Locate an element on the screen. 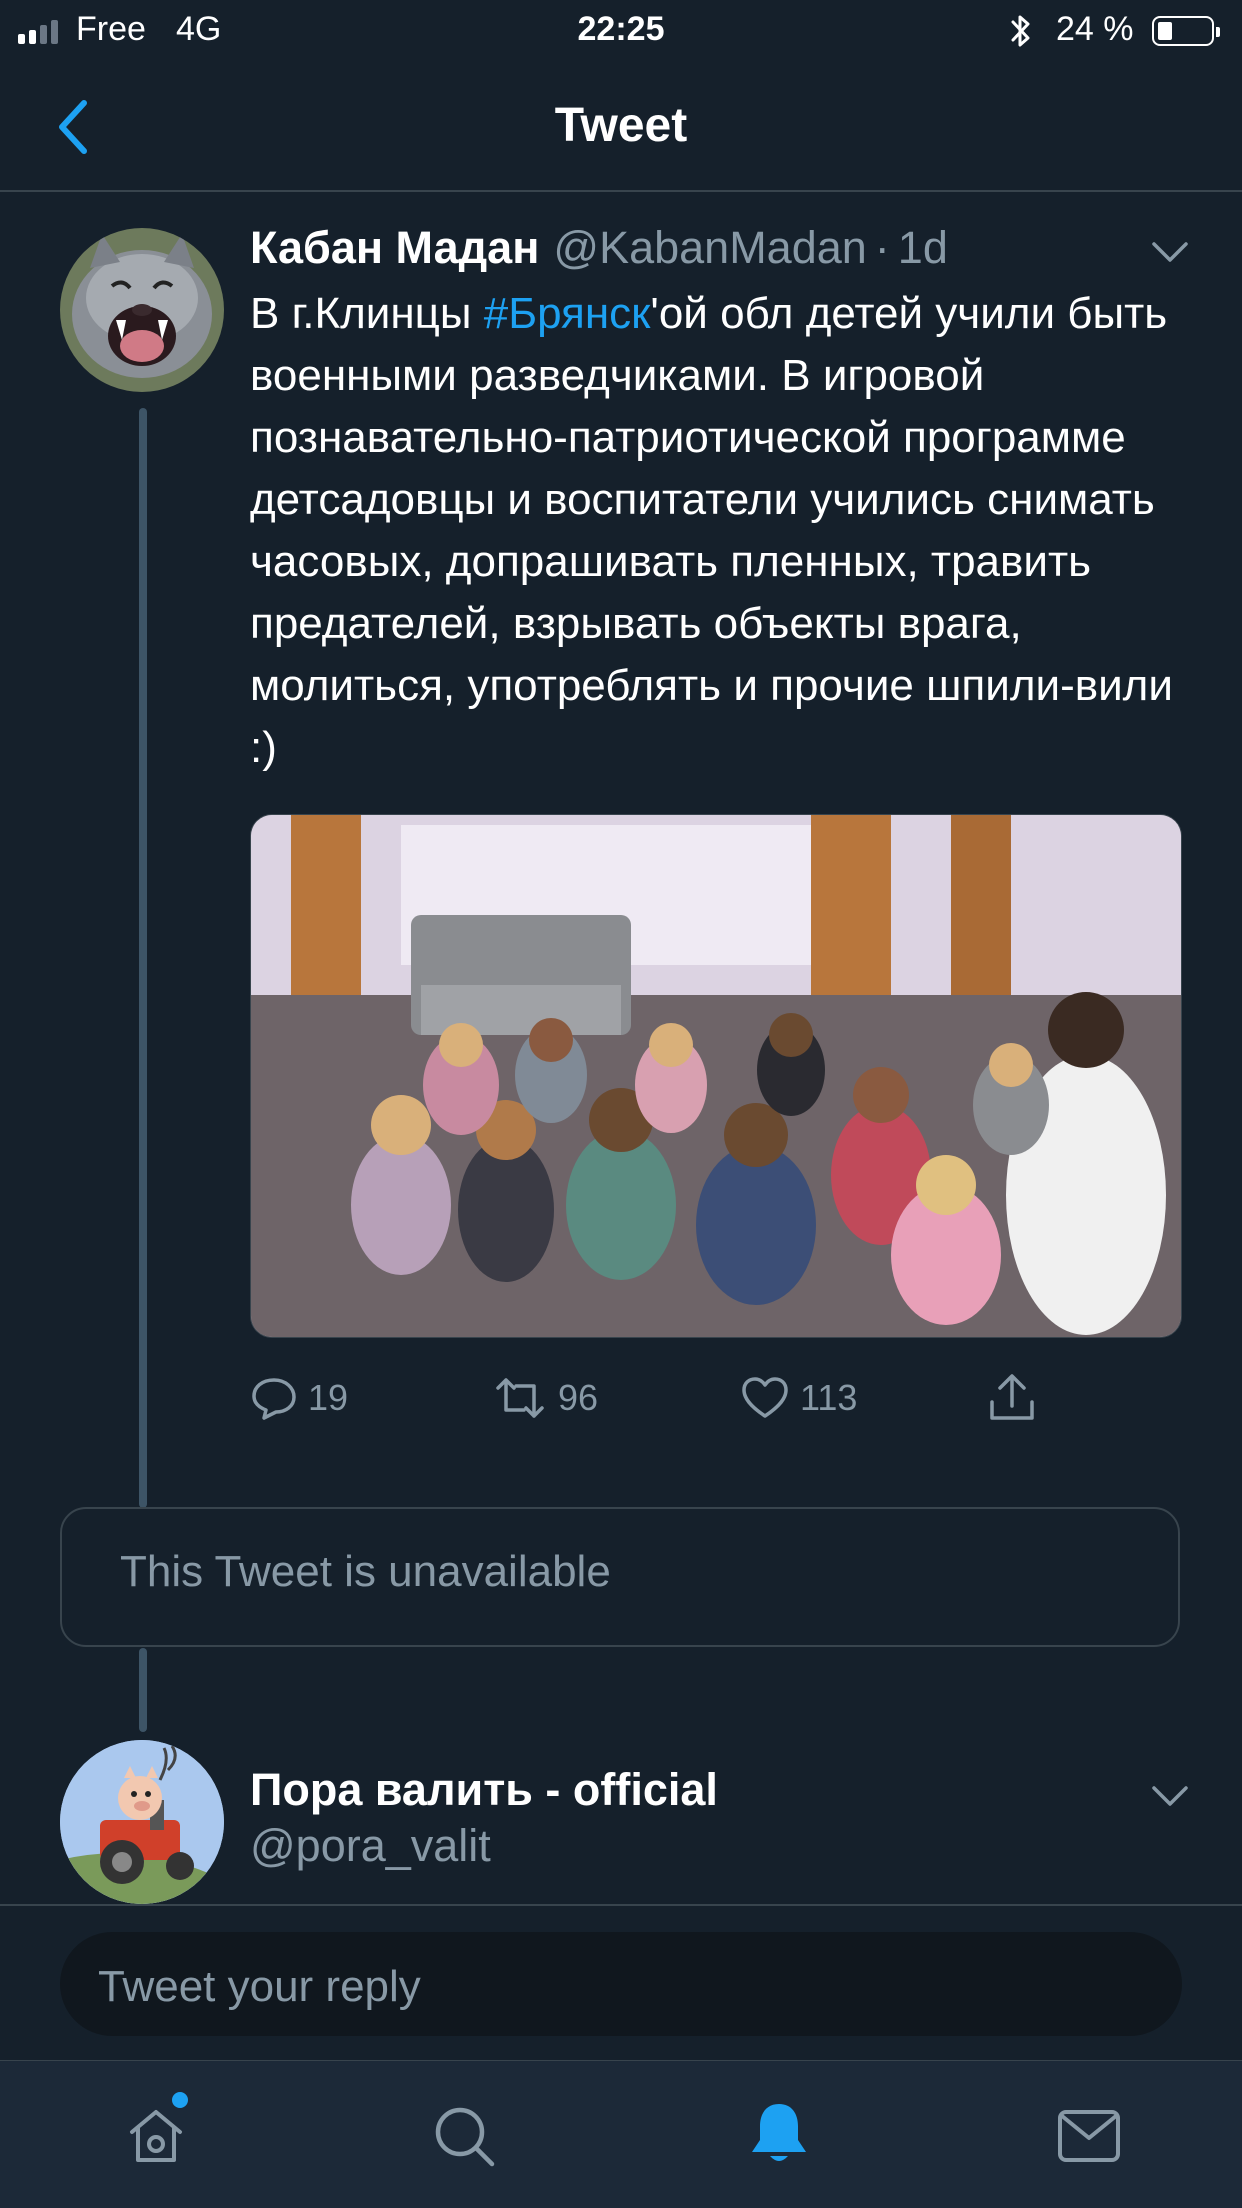 This screenshot has width=1242, height=2208. reply-action: 19 is located at coordinates (299, 1398).